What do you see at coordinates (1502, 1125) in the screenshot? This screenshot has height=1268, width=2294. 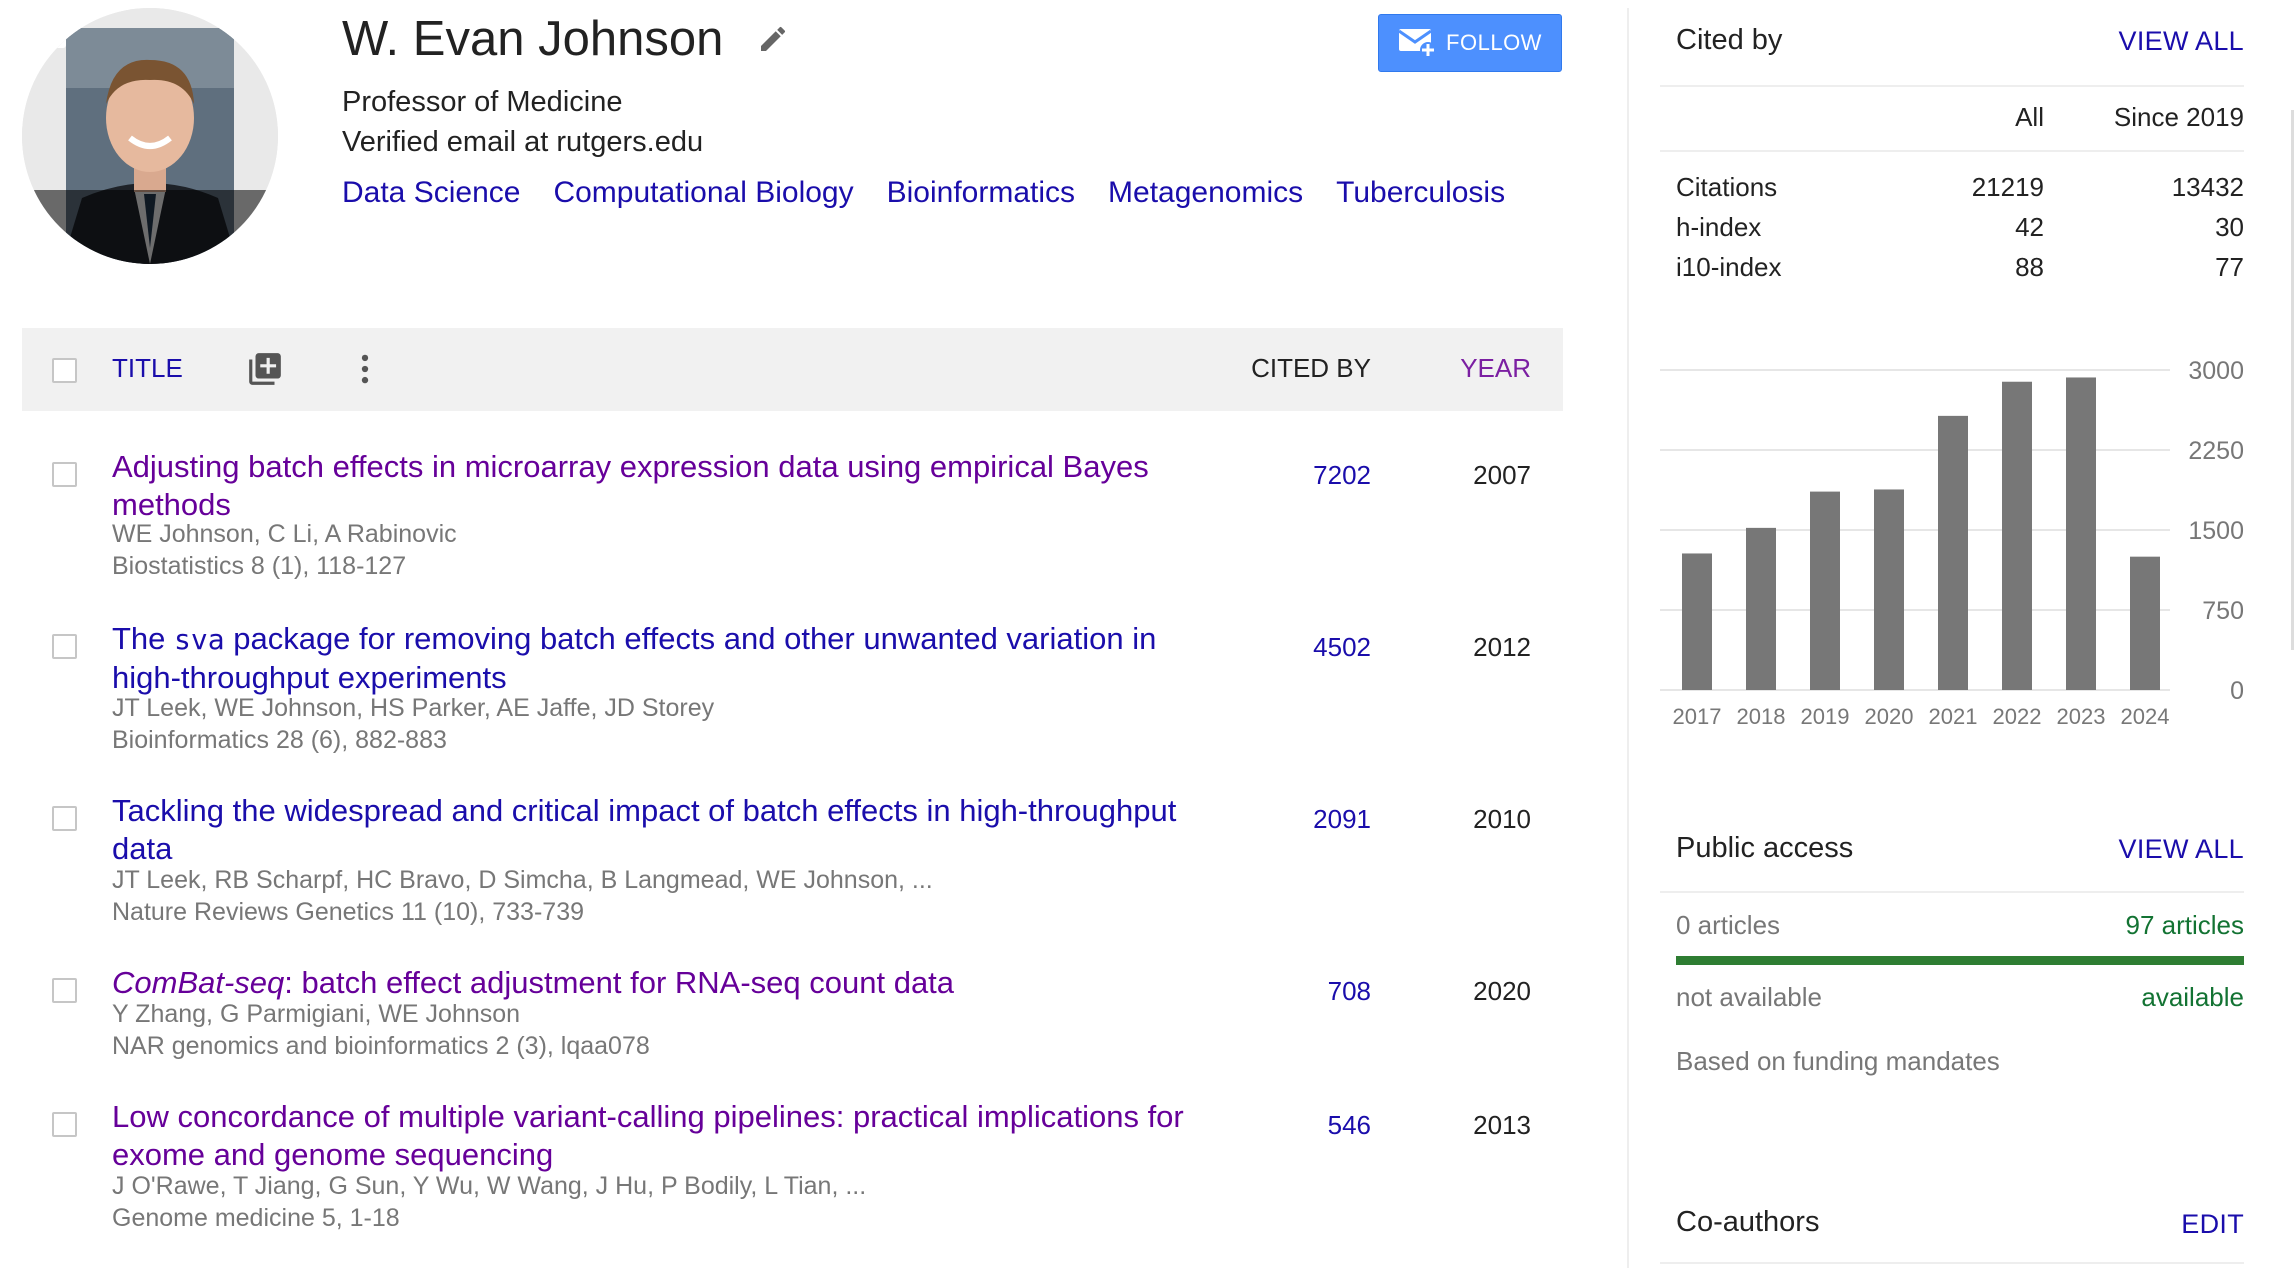 I see `article-year: 2013` at bounding box center [1502, 1125].